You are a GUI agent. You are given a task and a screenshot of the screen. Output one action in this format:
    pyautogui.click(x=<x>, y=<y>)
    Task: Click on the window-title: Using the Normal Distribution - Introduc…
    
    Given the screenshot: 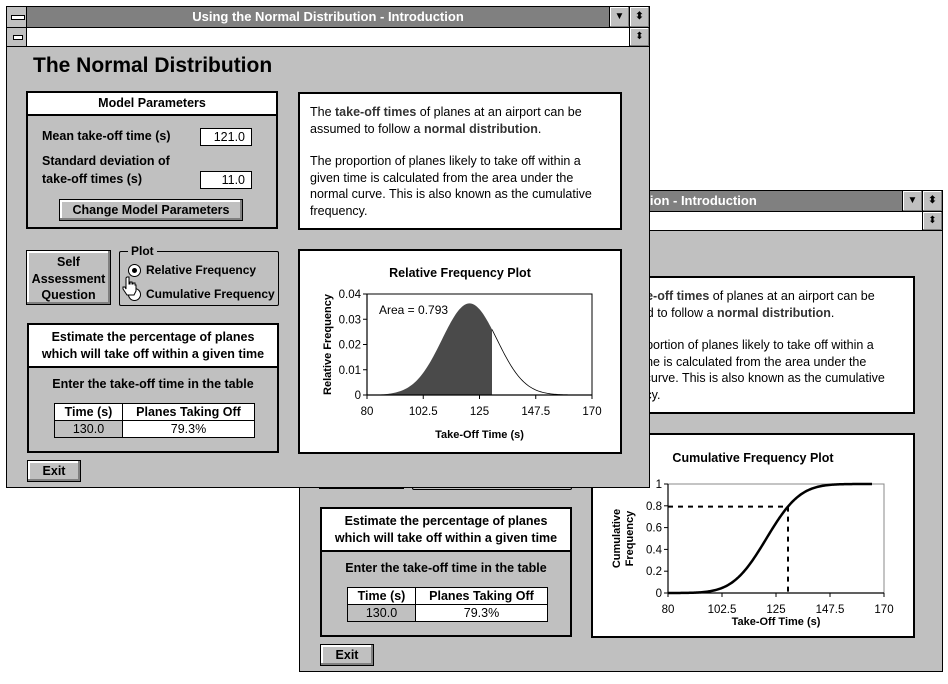 What is the action you would take?
    pyautogui.click(x=328, y=16)
    